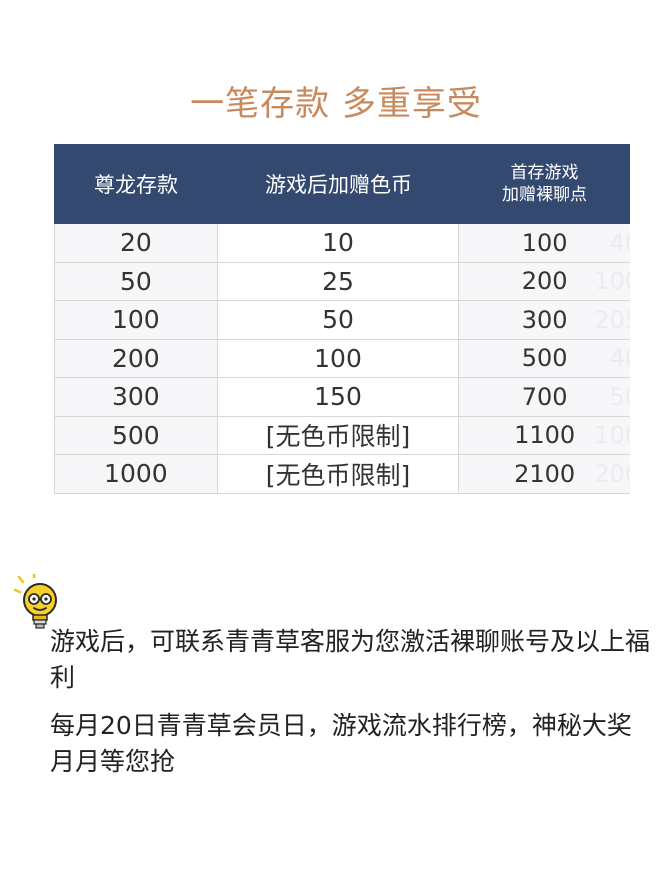  What do you see at coordinates (338, 185) in the screenshot?
I see `header-bonus-coins: 游戏后加赠色币` at bounding box center [338, 185].